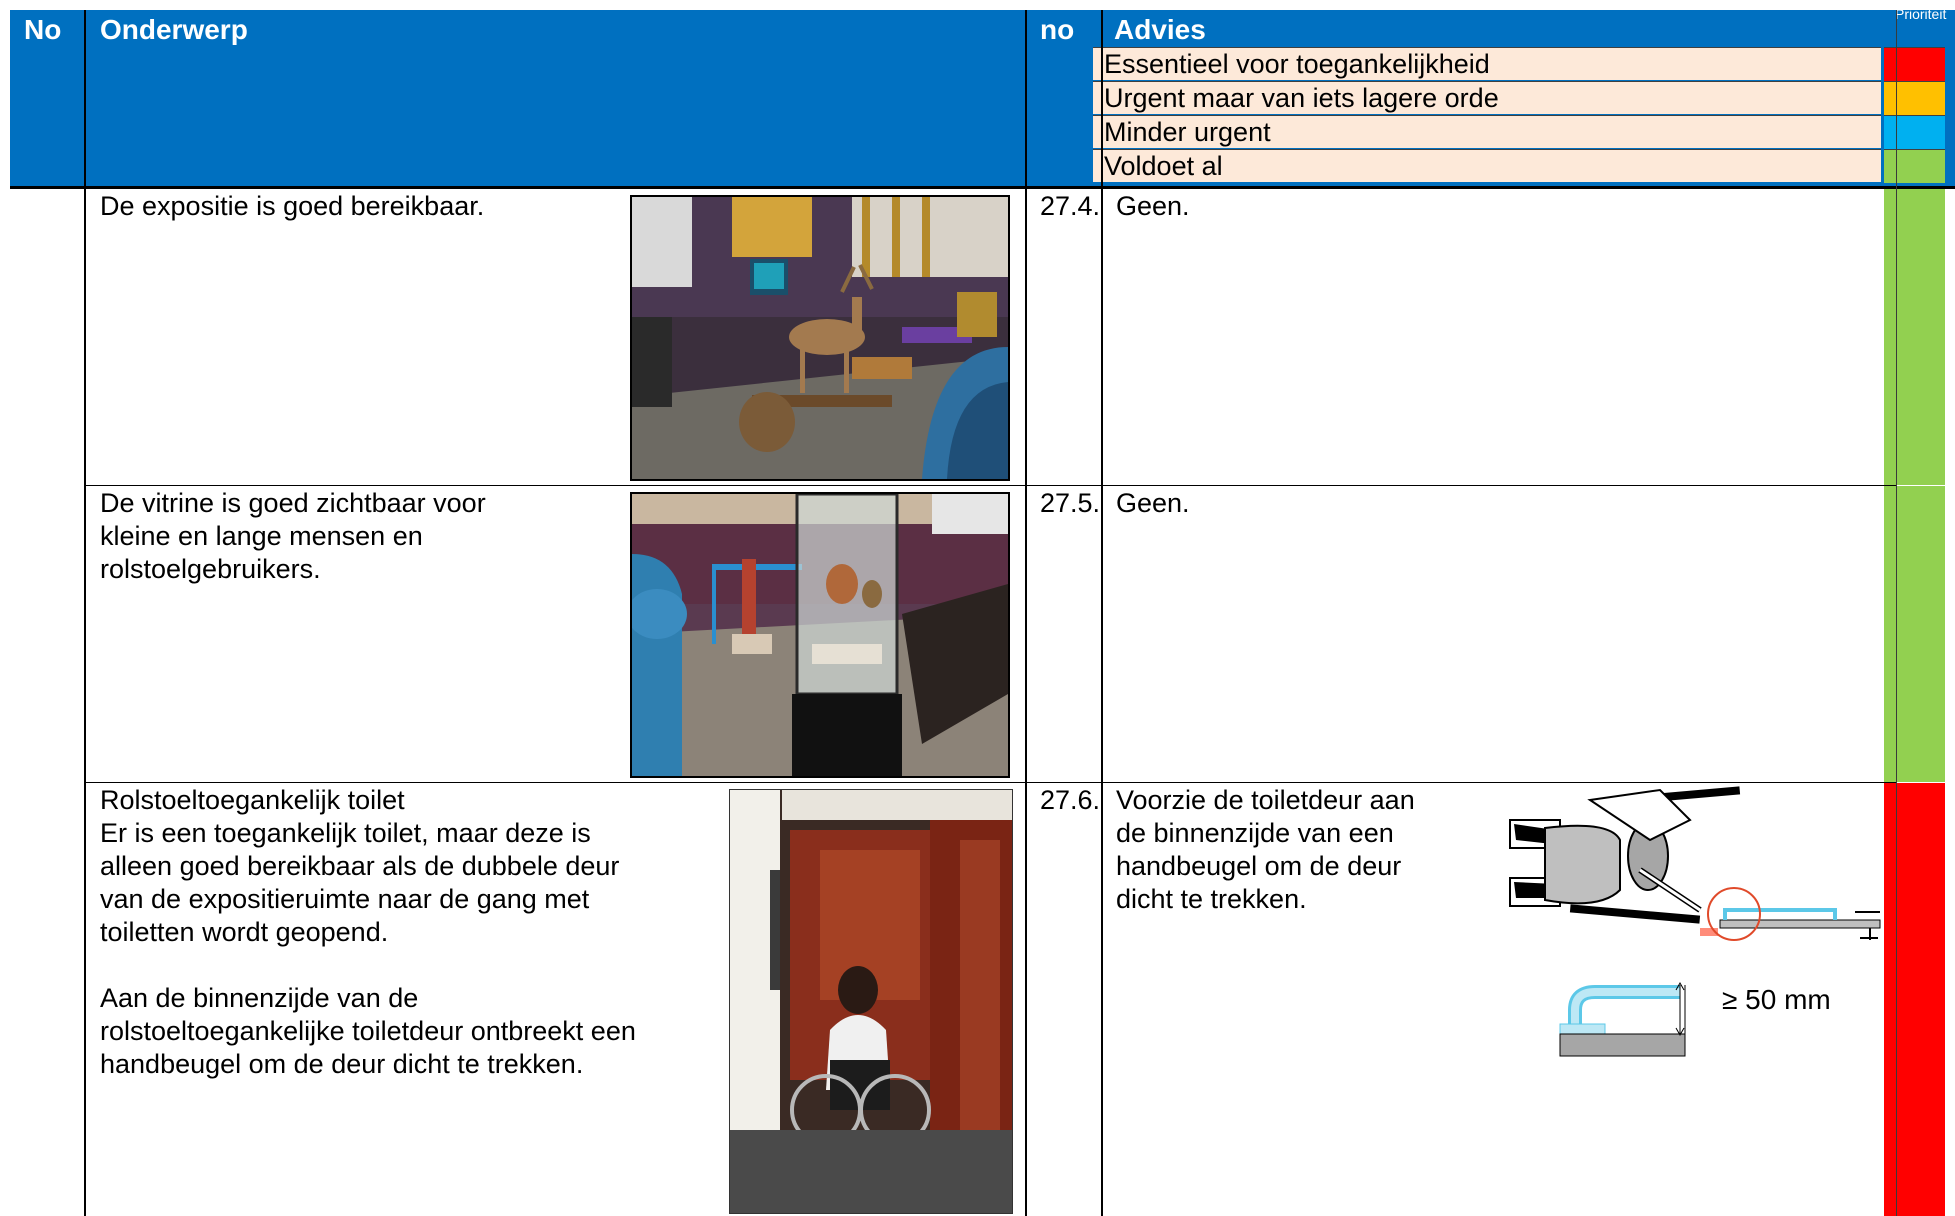 The image size is (1955, 1216). I want to click on legend-item-voldoet: Voldoet al, so click(1487, 165).